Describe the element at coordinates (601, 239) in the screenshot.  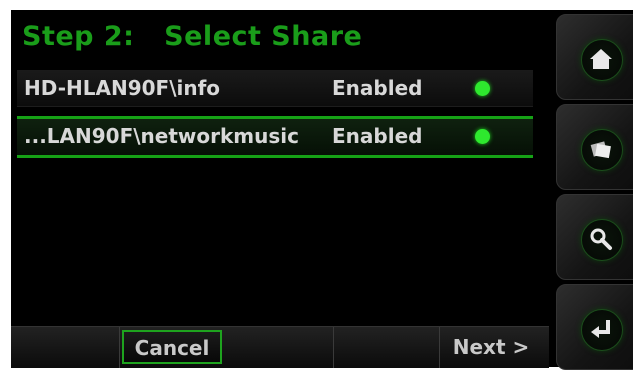
I see `magnifier-icon` at that location.